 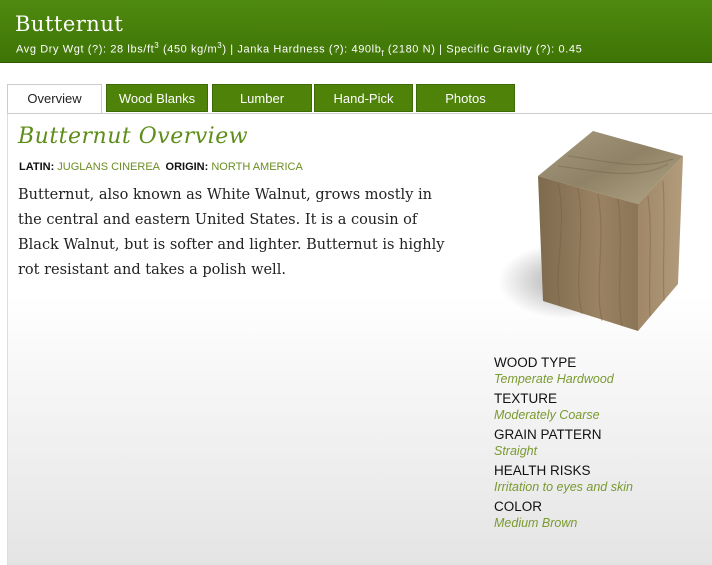 I want to click on avg-dry-weight: Avg Dry Wgt (?): 28 lbs/ft, so click(x=85, y=49).